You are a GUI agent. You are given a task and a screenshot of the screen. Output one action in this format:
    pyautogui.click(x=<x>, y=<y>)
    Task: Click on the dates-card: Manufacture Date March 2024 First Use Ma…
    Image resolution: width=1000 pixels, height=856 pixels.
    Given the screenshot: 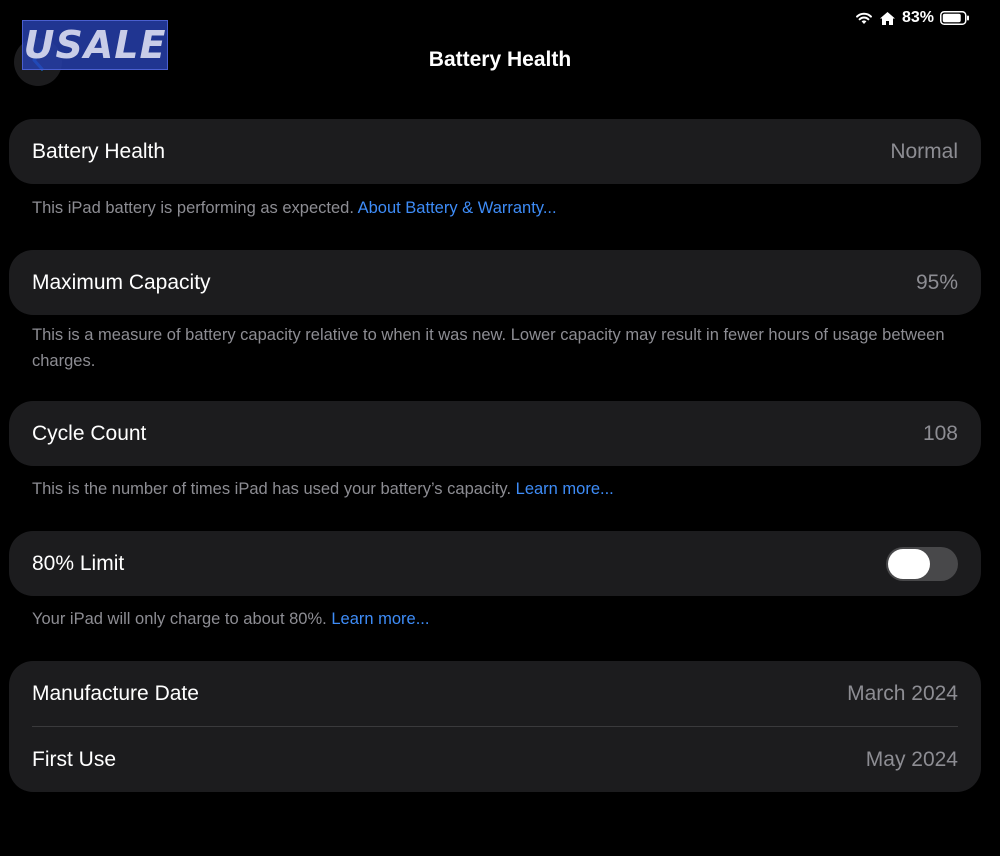 What is the action you would take?
    pyautogui.click(x=495, y=726)
    